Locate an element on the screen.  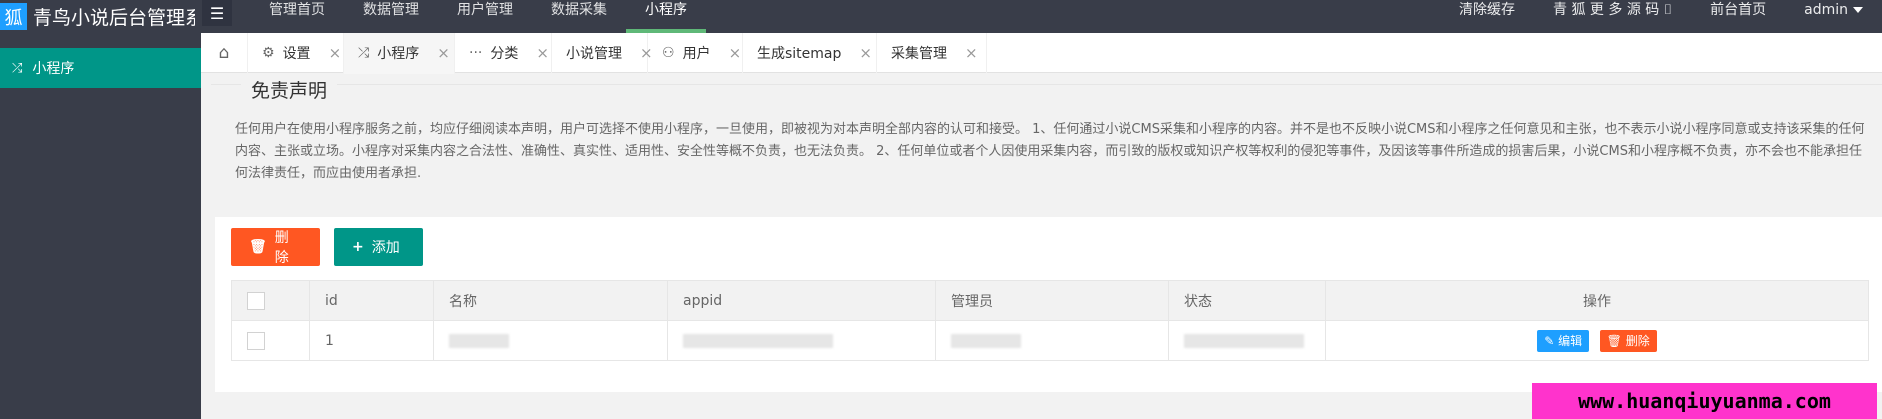
redacted-status is located at coordinates (1244, 340).